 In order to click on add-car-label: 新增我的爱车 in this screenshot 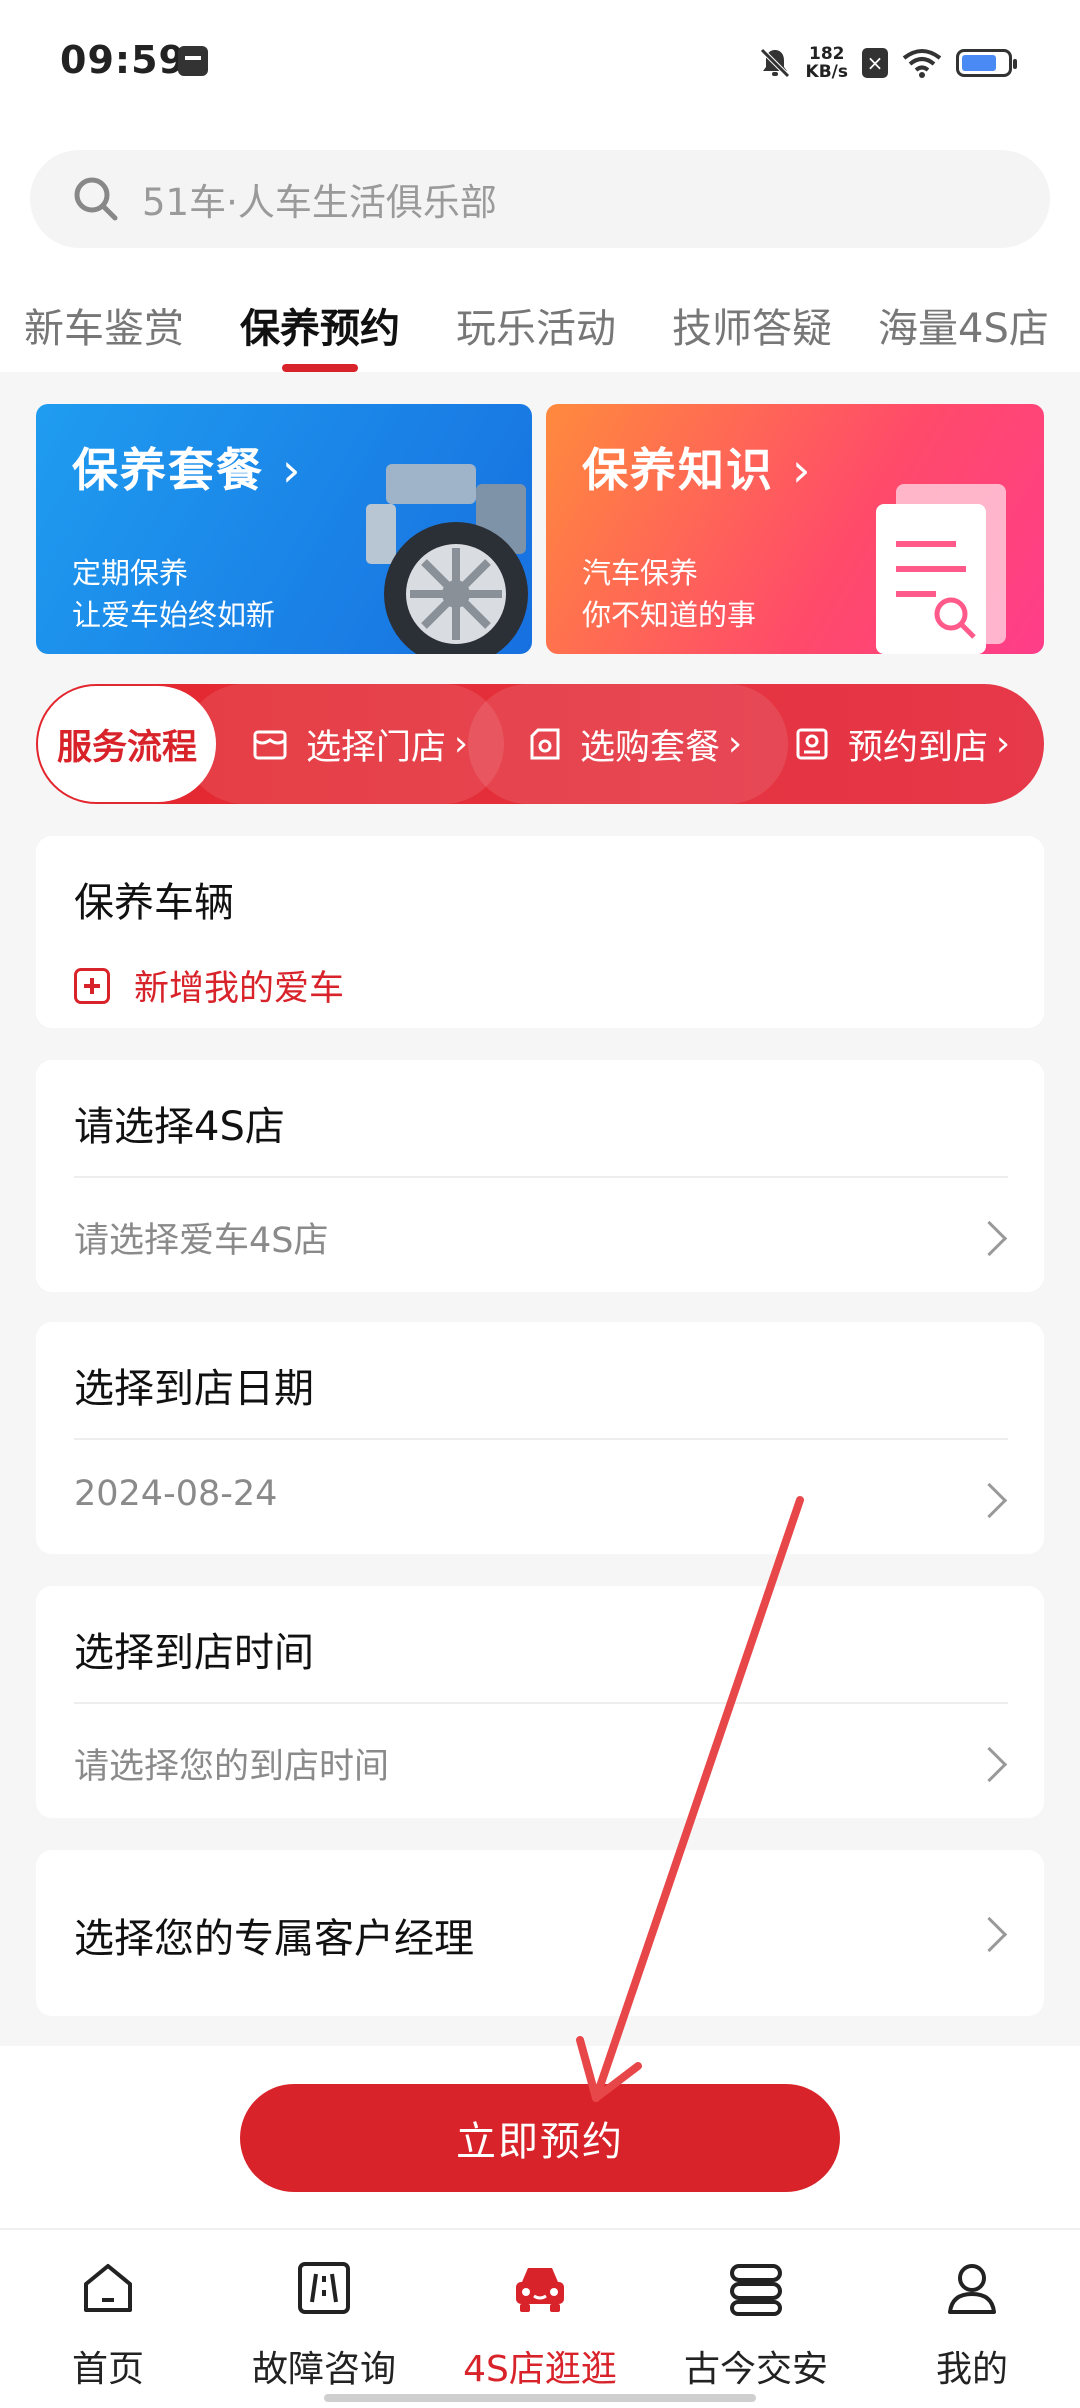, I will do `click(239, 989)`.